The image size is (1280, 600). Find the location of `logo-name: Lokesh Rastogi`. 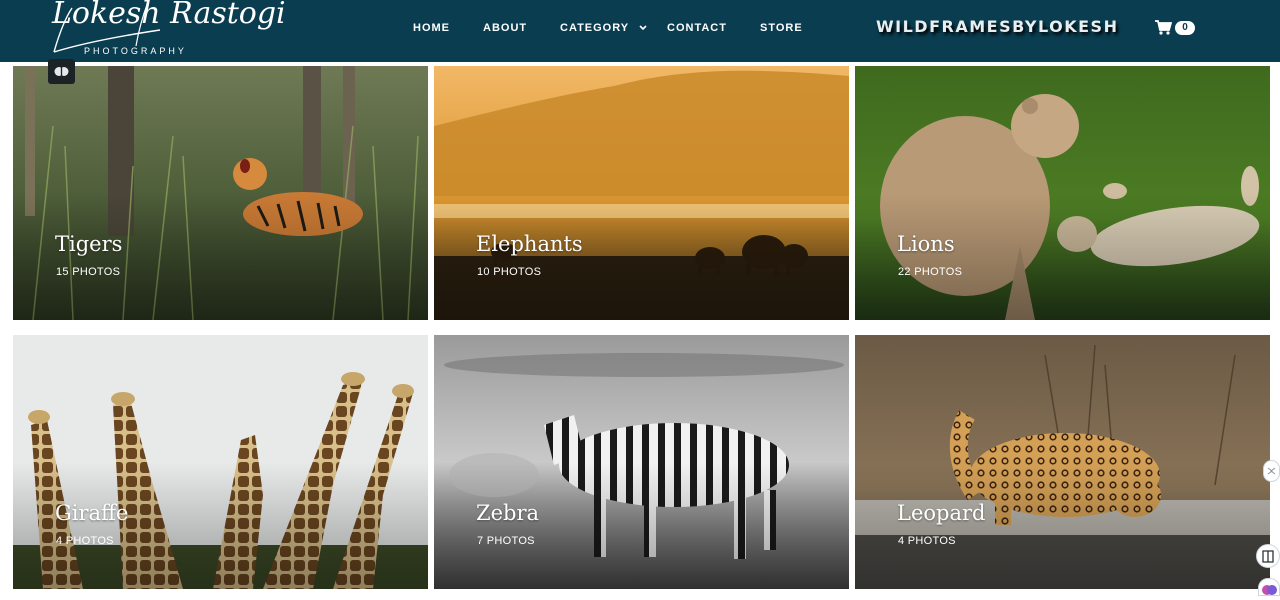

logo-name: Lokesh Rastogi is located at coordinates (169, 15).